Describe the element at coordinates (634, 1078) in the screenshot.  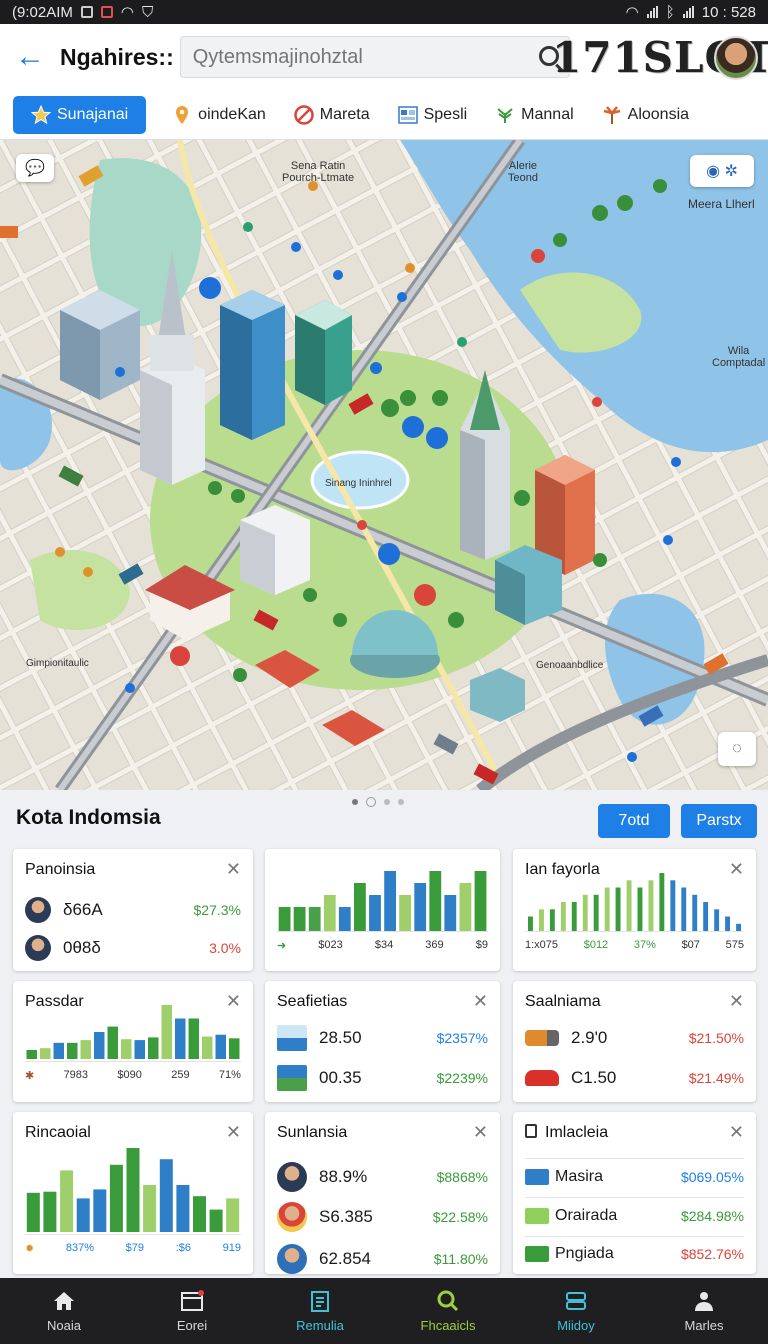
I see `list-item: C1.50 $21.49%` at that location.